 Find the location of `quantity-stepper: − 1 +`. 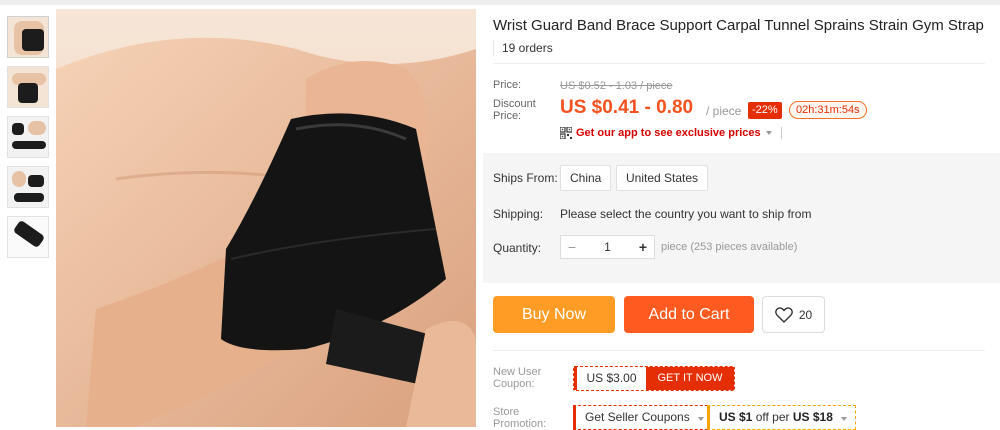

quantity-stepper: − 1 + is located at coordinates (607, 247).